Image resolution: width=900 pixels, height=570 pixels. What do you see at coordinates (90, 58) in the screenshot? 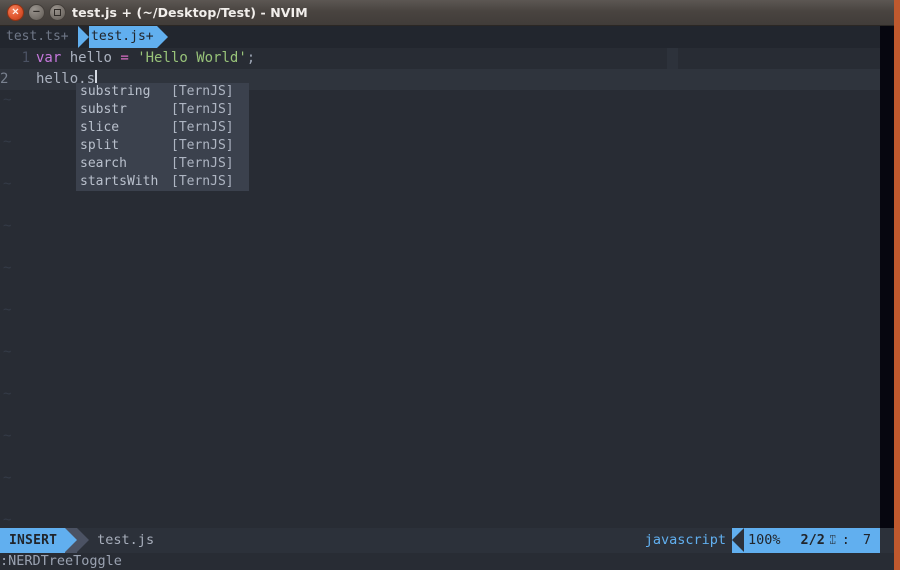
I see `code-token: hello` at bounding box center [90, 58].